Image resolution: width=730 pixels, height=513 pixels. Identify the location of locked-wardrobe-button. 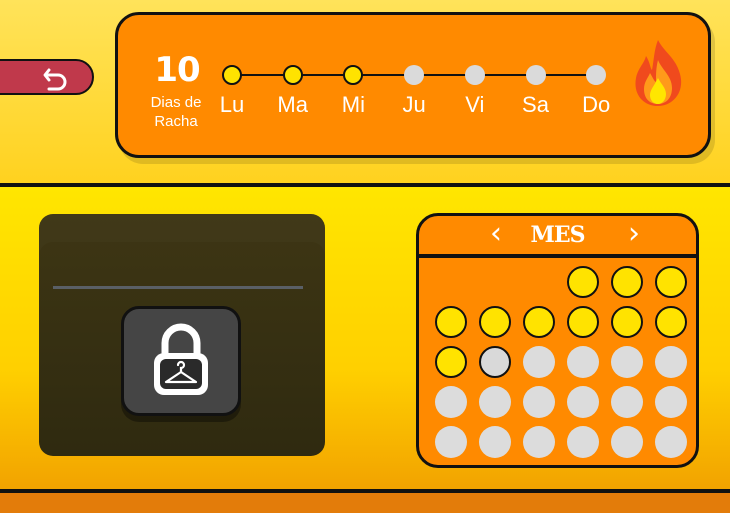
(181, 361).